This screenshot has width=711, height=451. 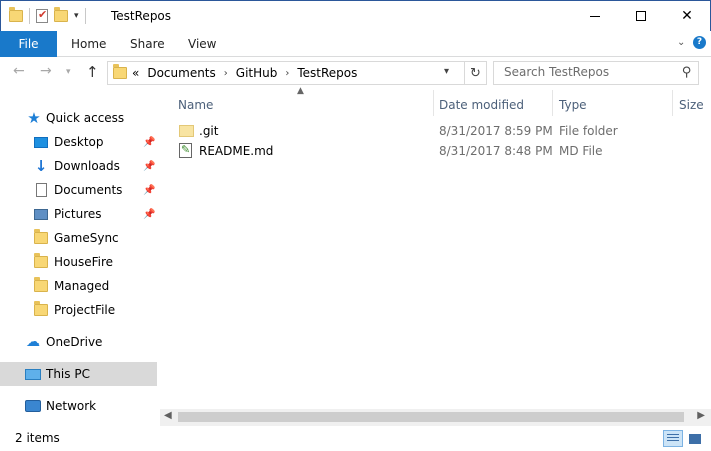 I want to click on sidebar-item-label: Network, so click(x=71, y=406).